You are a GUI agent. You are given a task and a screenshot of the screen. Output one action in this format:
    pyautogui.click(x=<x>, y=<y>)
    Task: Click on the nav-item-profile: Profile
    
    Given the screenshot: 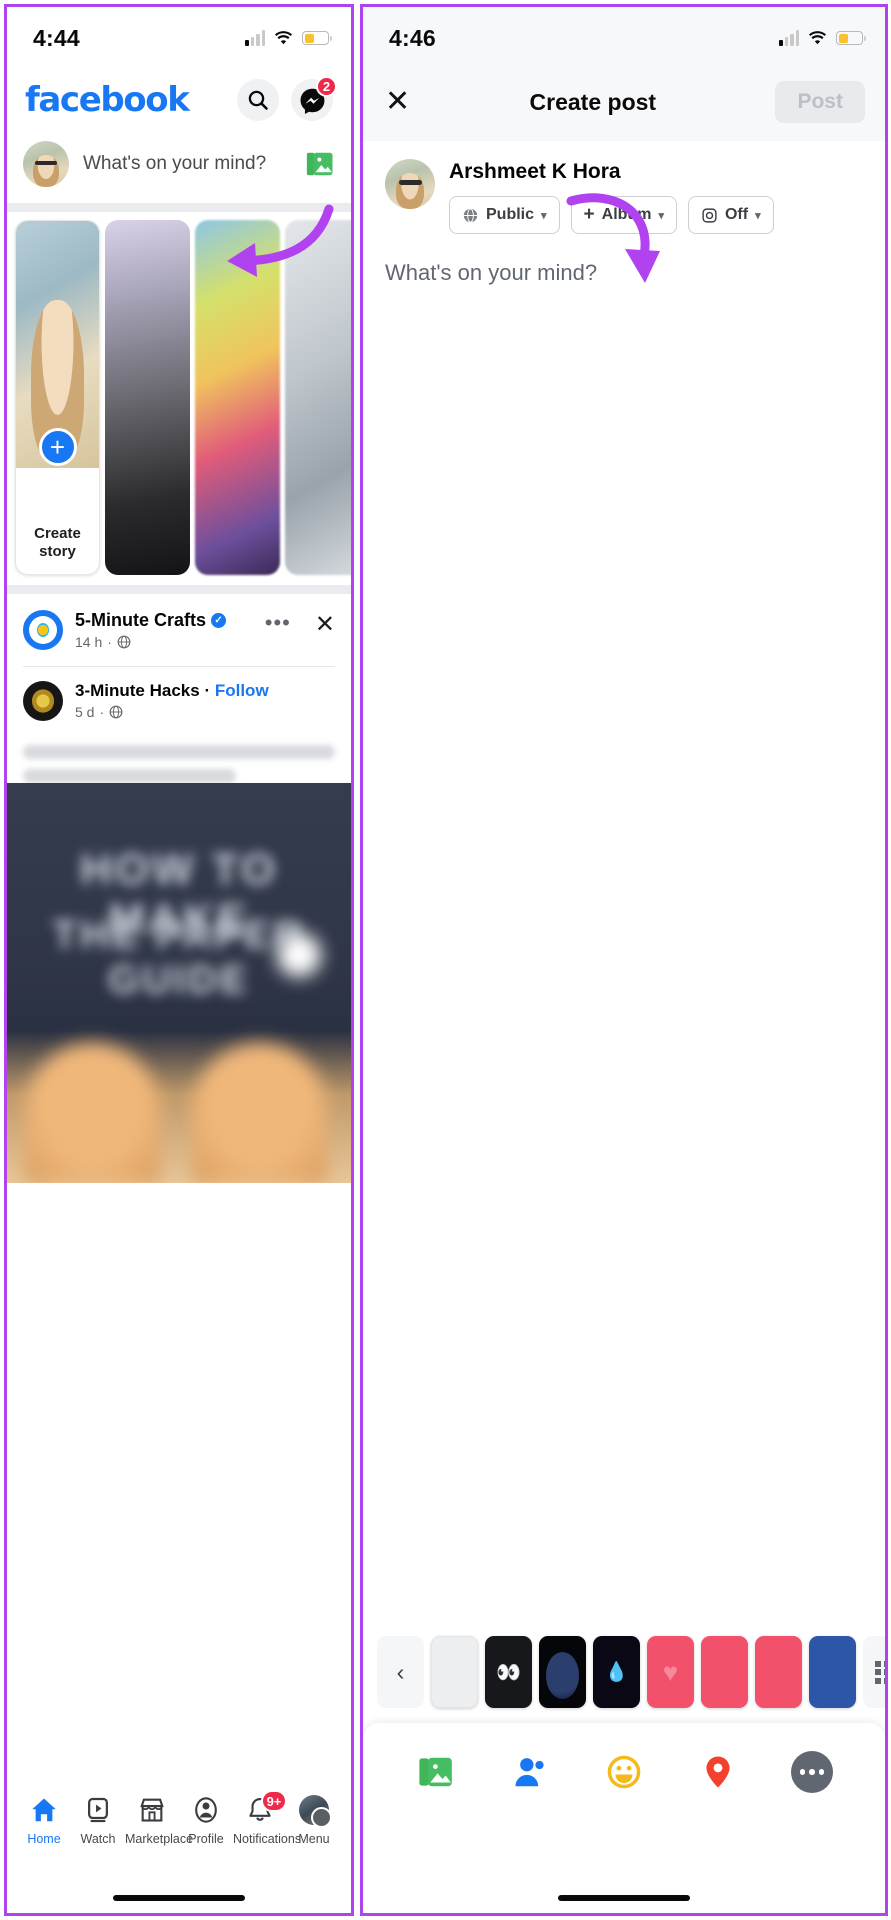 What is the action you would take?
    pyautogui.click(x=206, y=1819)
    